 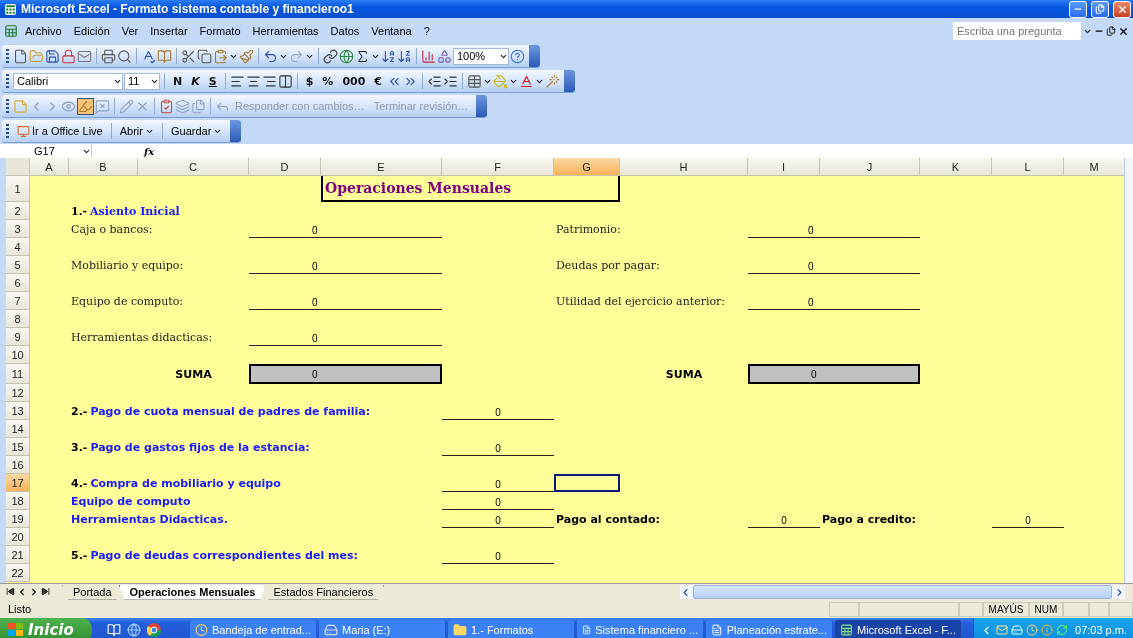 What do you see at coordinates (49, 167) in the screenshot?
I see `column-header: A` at bounding box center [49, 167].